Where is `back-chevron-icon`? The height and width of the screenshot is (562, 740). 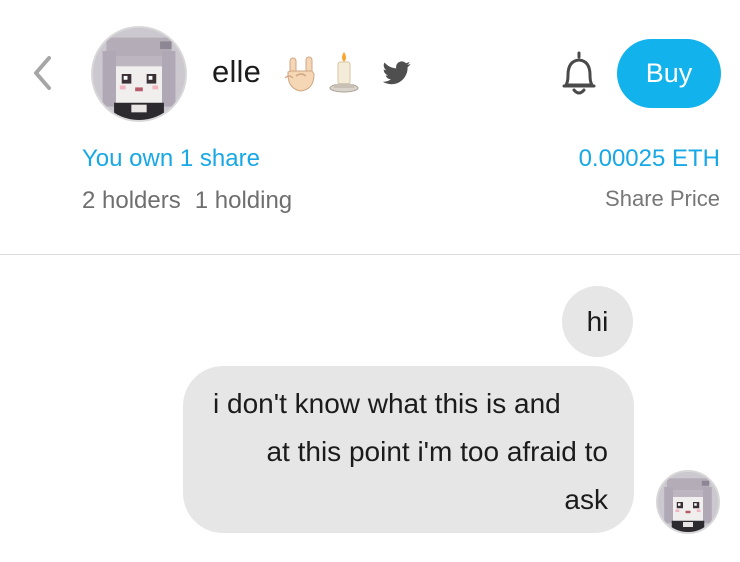 back-chevron-icon is located at coordinates (44, 73).